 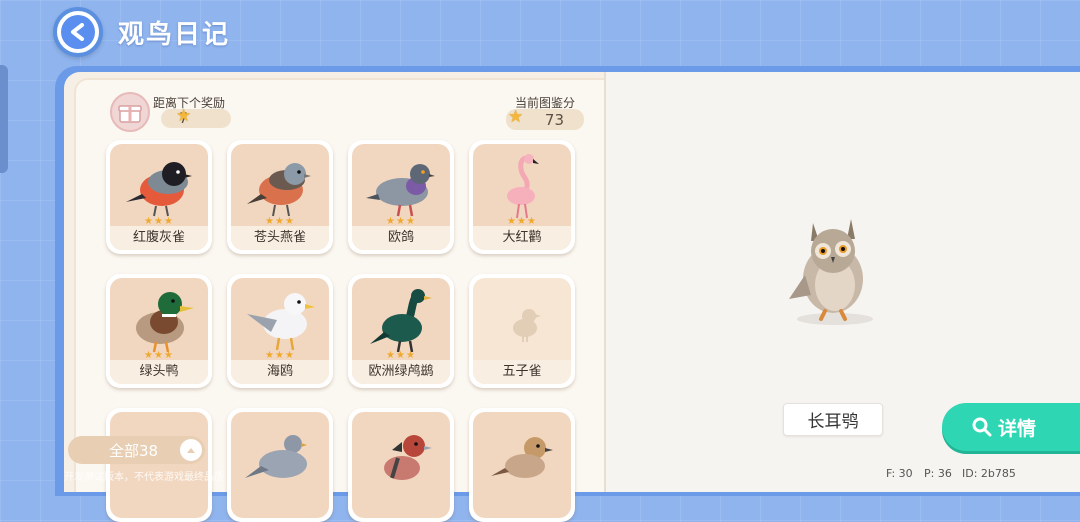 What do you see at coordinates (130, 112) in the screenshot?
I see `gift-icon` at bounding box center [130, 112].